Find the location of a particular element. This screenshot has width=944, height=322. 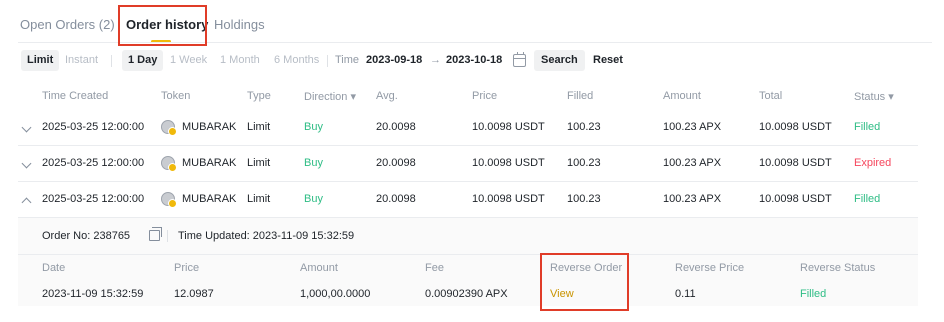

col-token: Token is located at coordinates (176, 96).